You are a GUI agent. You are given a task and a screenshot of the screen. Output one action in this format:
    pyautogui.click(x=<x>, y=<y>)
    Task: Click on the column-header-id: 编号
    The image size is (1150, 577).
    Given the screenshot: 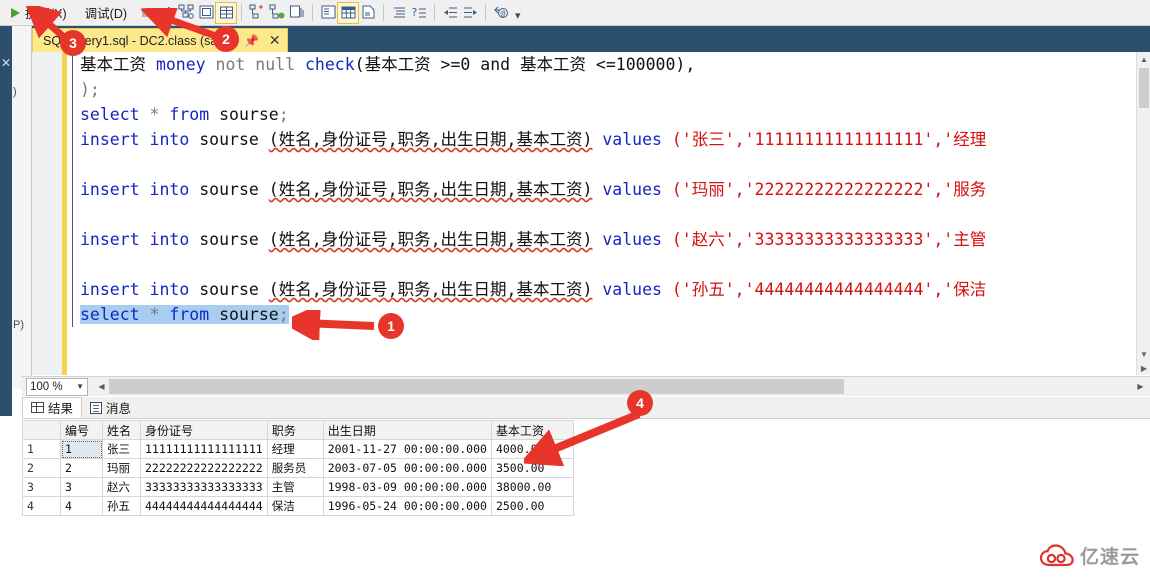 What is the action you would take?
    pyautogui.click(x=81, y=430)
    